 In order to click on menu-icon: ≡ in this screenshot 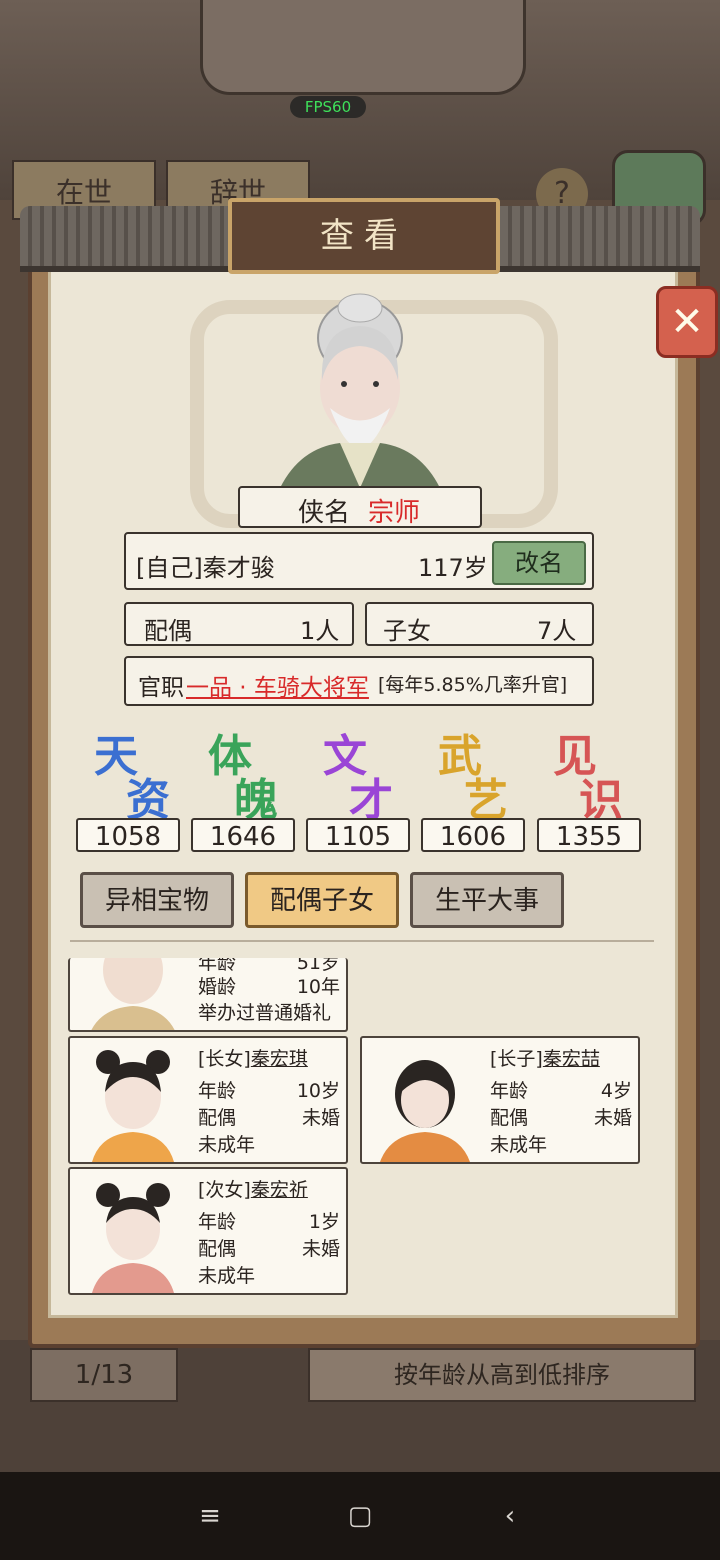, I will do `click(210, 1516)`.